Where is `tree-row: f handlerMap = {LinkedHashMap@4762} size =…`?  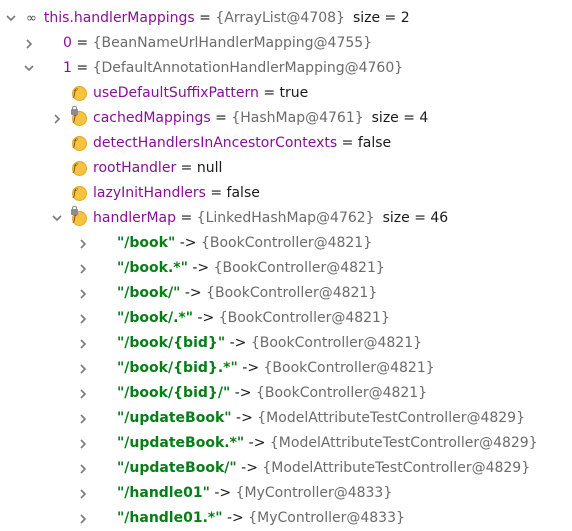 tree-row: f handlerMap = {LinkedHashMap@4762} size =… is located at coordinates (249, 218).